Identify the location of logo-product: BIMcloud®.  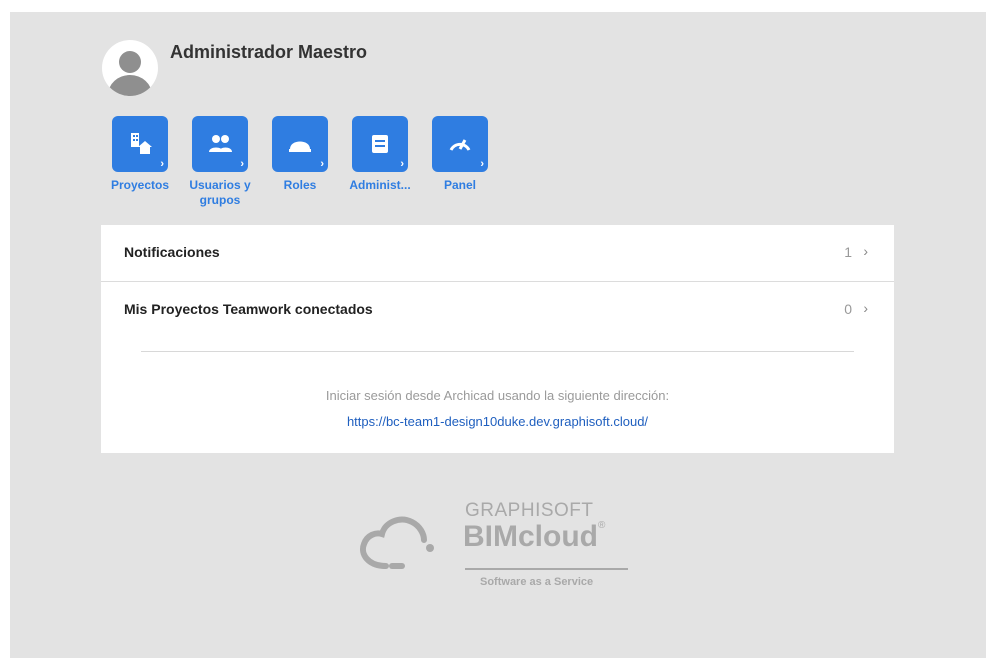
(534, 537).